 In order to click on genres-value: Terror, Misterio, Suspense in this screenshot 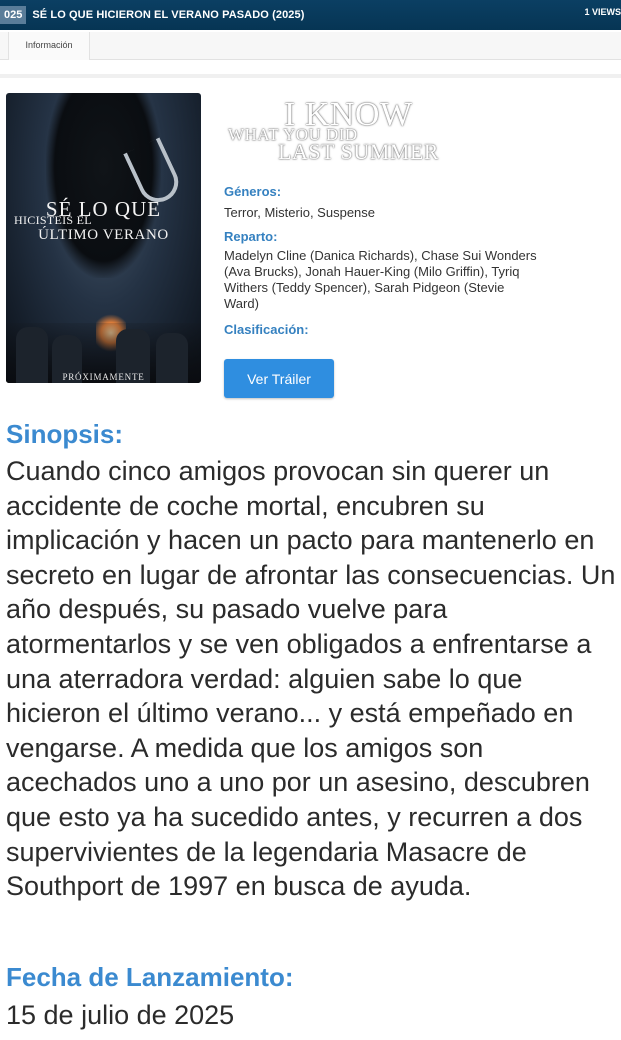, I will do `click(300, 212)`.